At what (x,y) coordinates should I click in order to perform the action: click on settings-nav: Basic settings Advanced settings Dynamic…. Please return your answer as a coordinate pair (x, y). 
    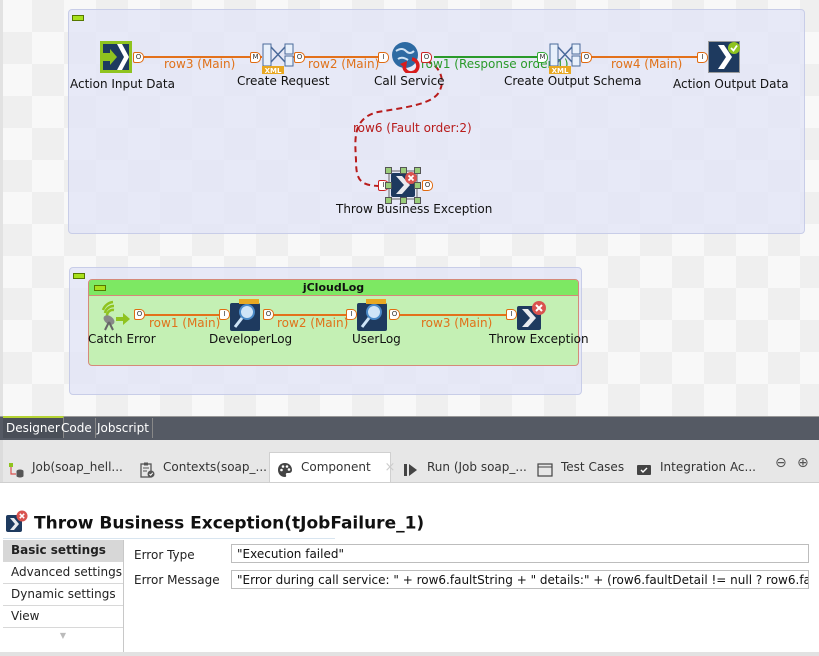
    Looking at the image, I should click on (63, 598).